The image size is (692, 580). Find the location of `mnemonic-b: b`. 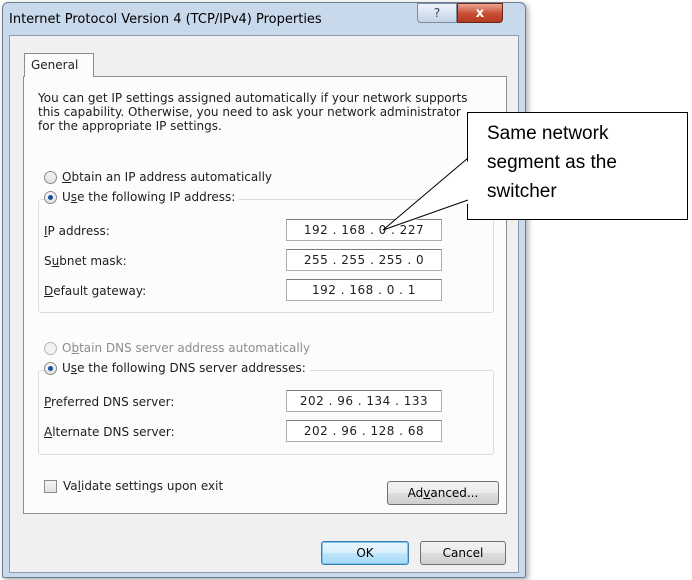

mnemonic-b: b is located at coordinates (75, 348).